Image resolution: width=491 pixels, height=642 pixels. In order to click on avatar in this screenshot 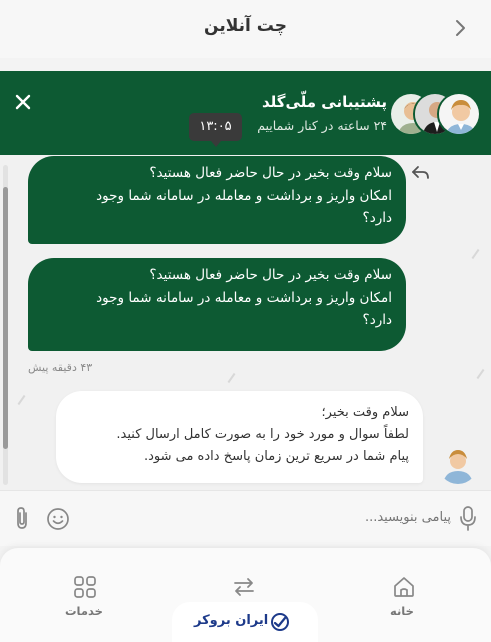, I will do `click(459, 114)`.